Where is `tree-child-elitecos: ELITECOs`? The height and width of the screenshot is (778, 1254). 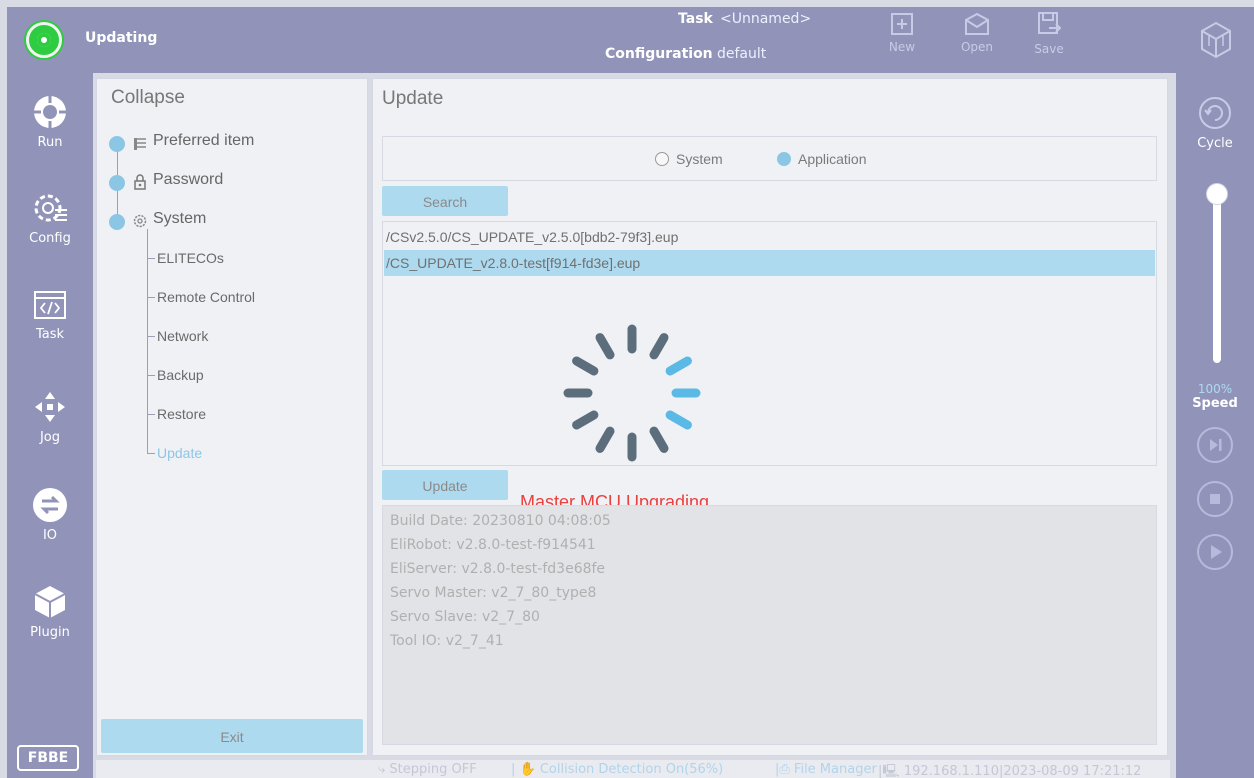
tree-child-elitecos: ELITECOs is located at coordinates (190, 258).